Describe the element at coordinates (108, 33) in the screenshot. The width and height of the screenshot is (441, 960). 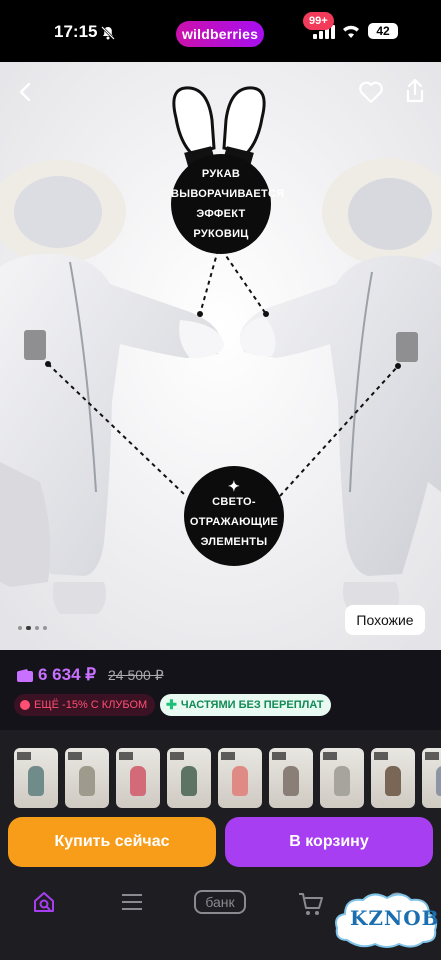
I see `bell-off-icon` at that location.